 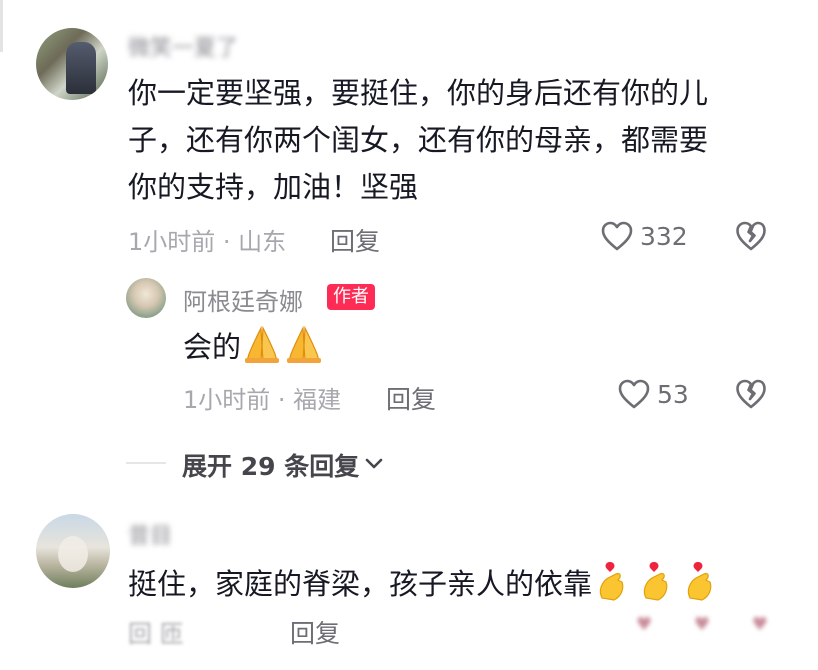 I want to click on comment-text-row: 挺住，家庭的脊梁，孩子亲人的依靠, so click(x=426, y=586).